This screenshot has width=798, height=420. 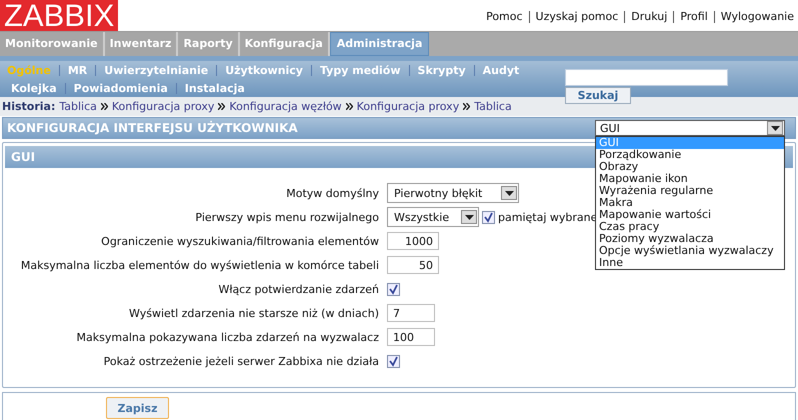 I want to click on select-field: Pierwotny błękit, so click(x=453, y=193).